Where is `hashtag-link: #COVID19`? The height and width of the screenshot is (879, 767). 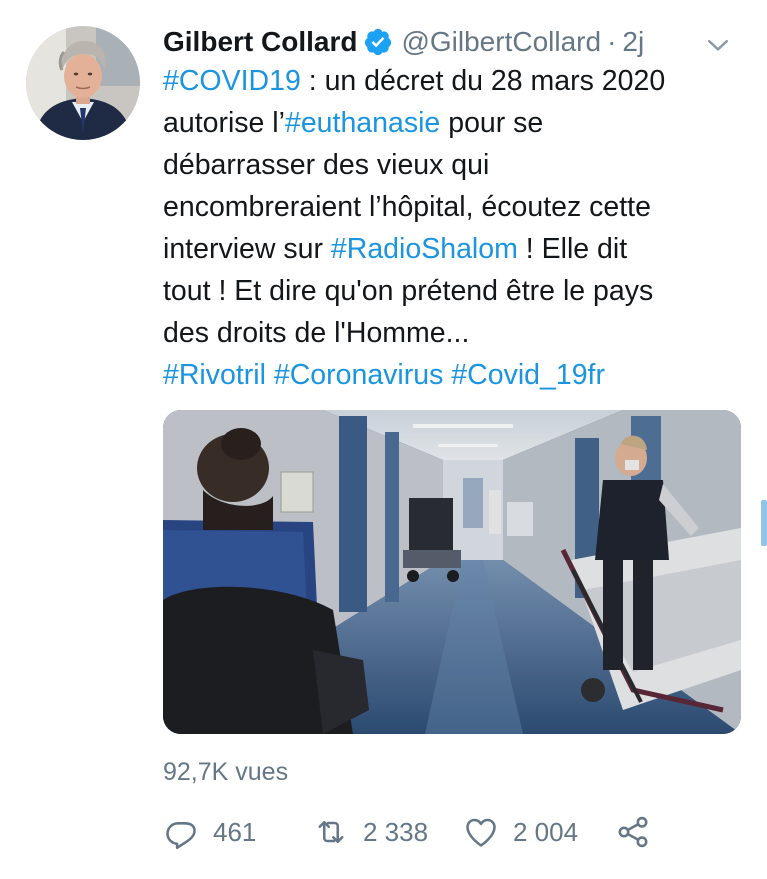 hashtag-link: #COVID19 is located at coordinates (232, 81).